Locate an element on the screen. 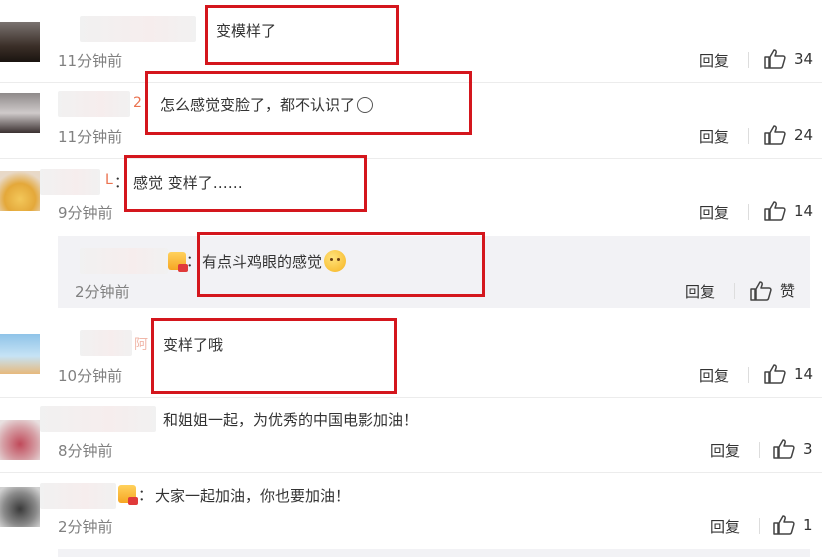  like-button: 赞 is located at coordinates (772, 290).